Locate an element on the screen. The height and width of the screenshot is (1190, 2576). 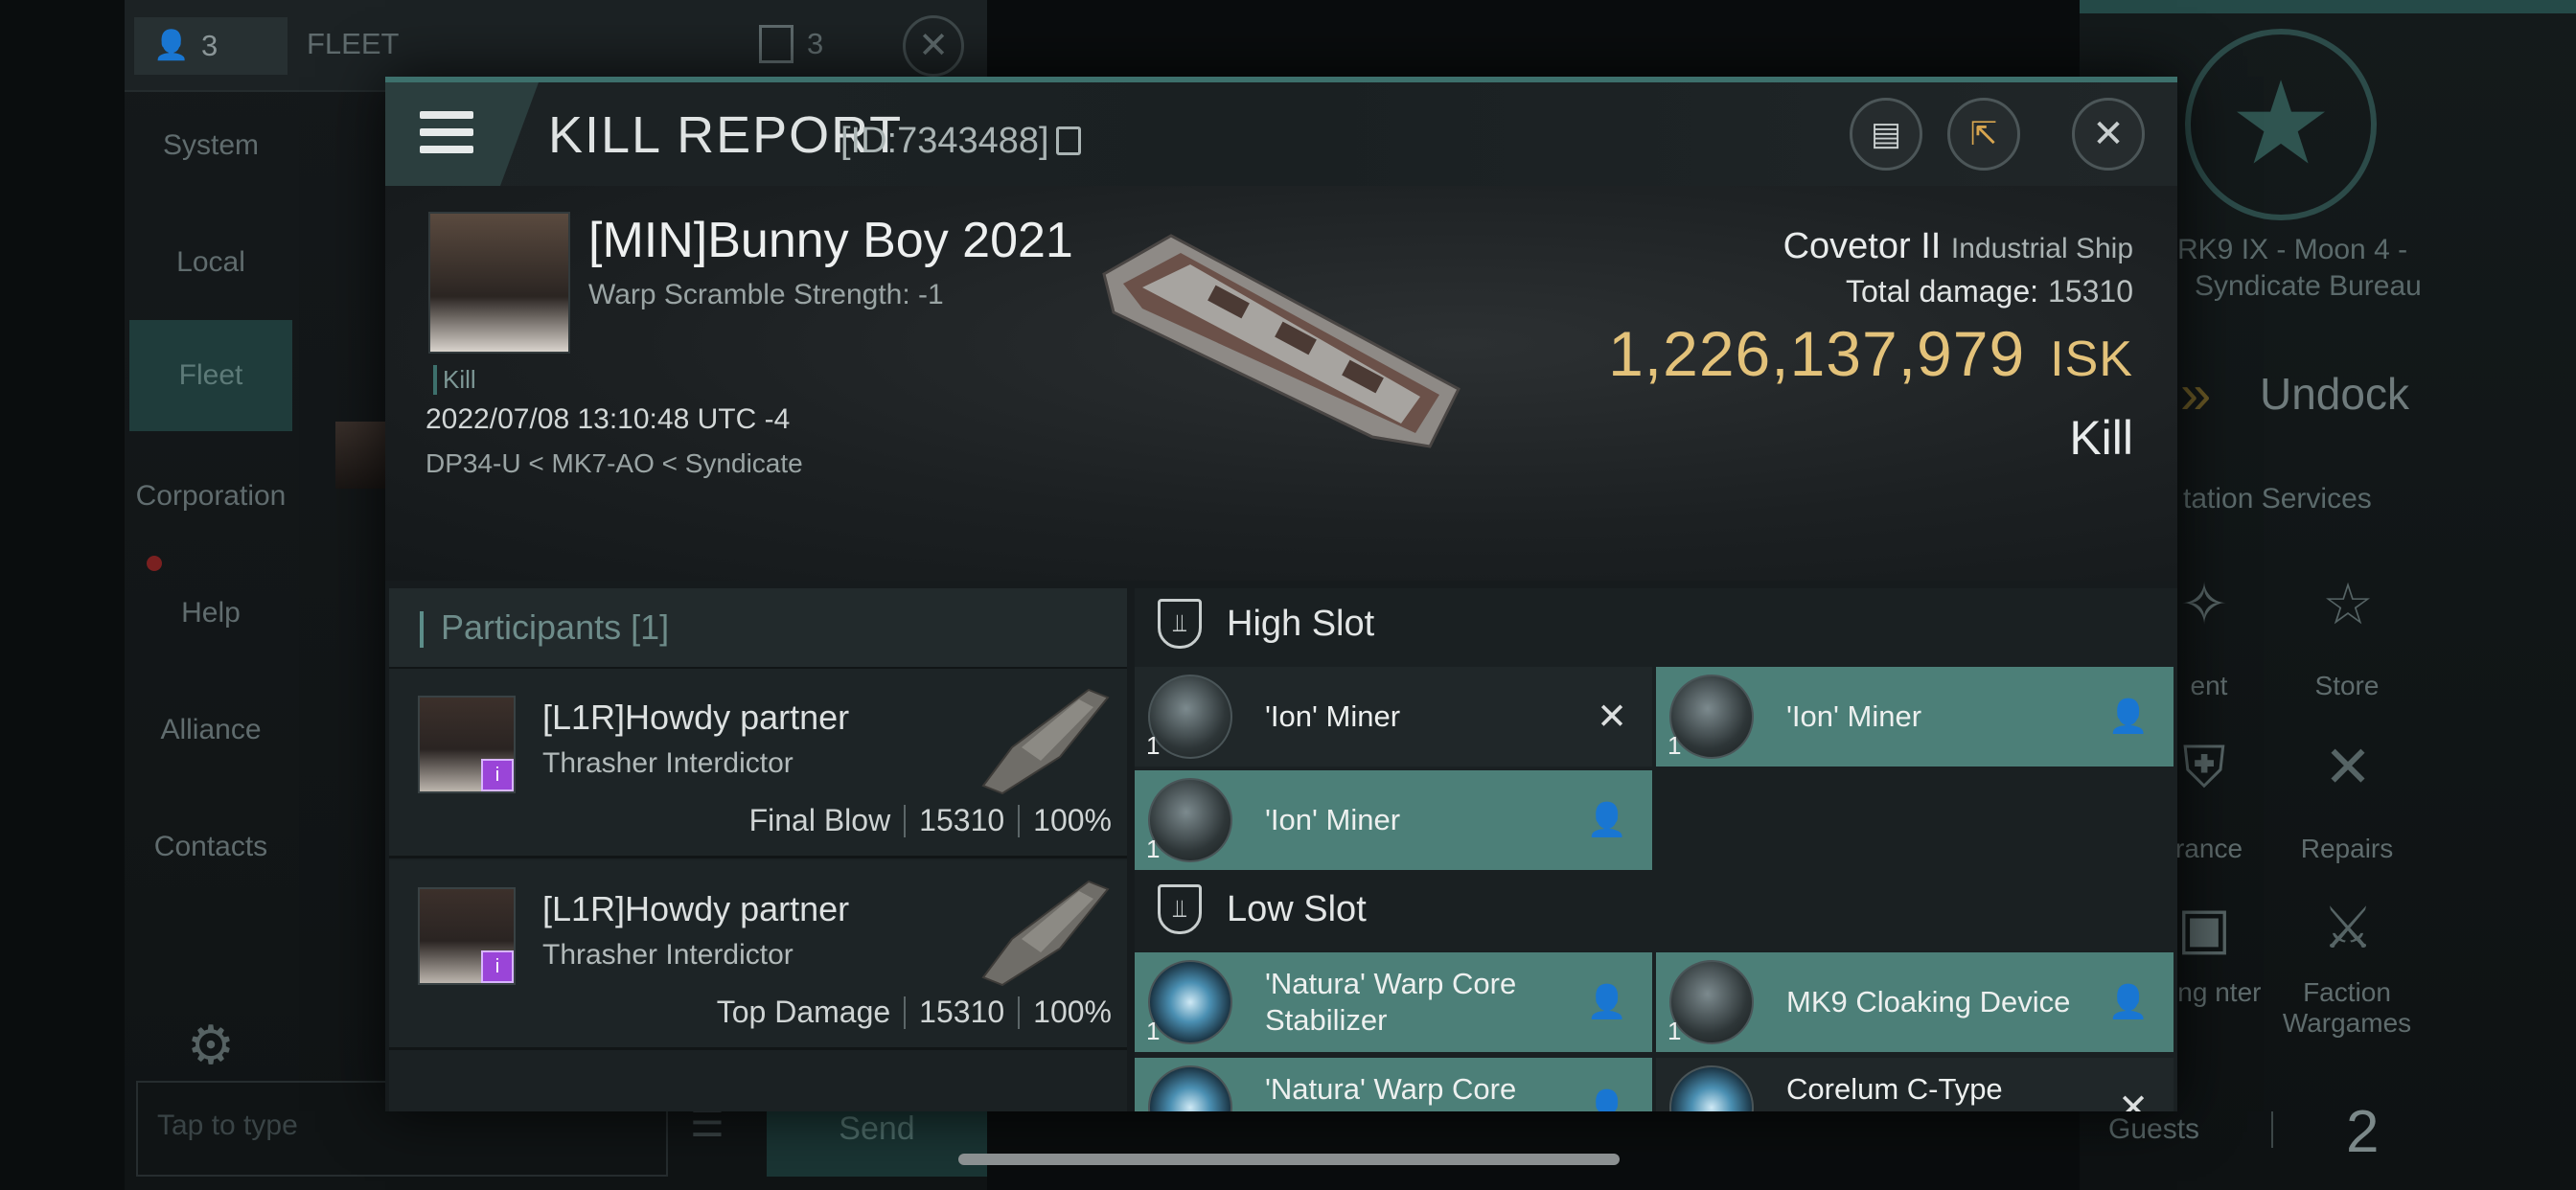
nes-store-icon: ☆ is located at coordinates (2348, 604).